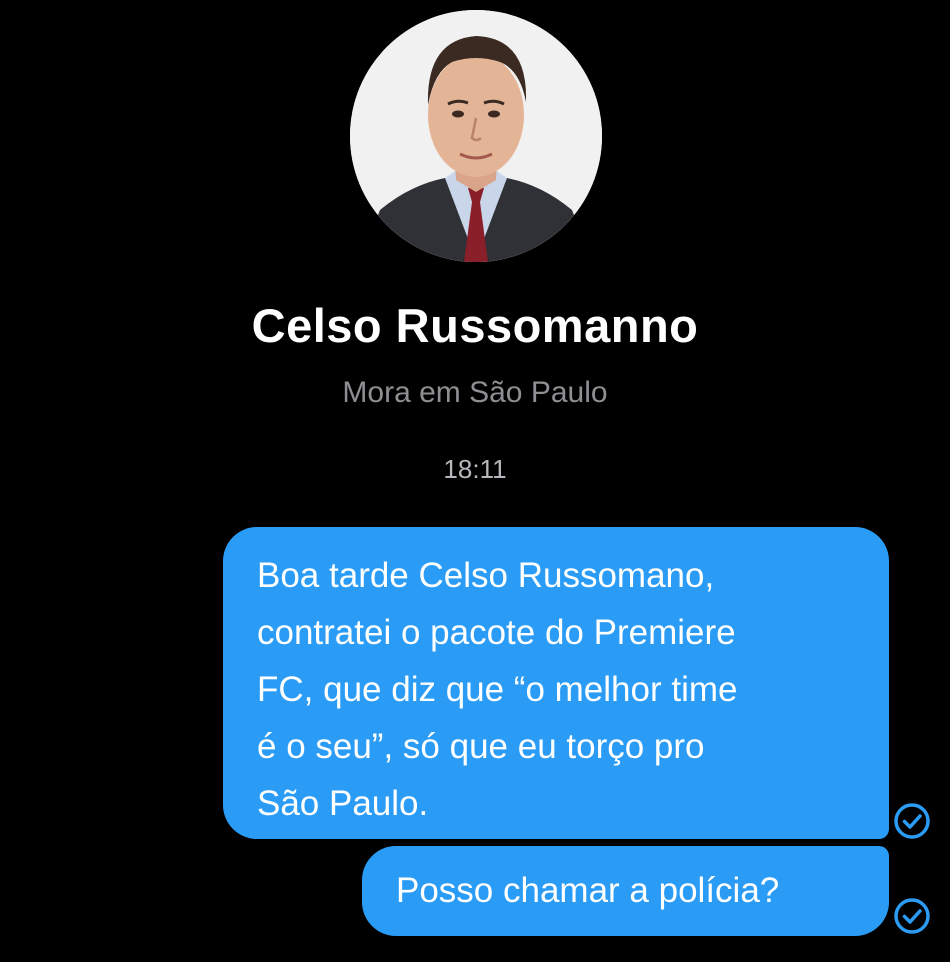 This screenshot has height=962, width=950. Describe the element at coordinates (475, 469) in the screenshot. I see `message-timestamp: 18:11` at that location.